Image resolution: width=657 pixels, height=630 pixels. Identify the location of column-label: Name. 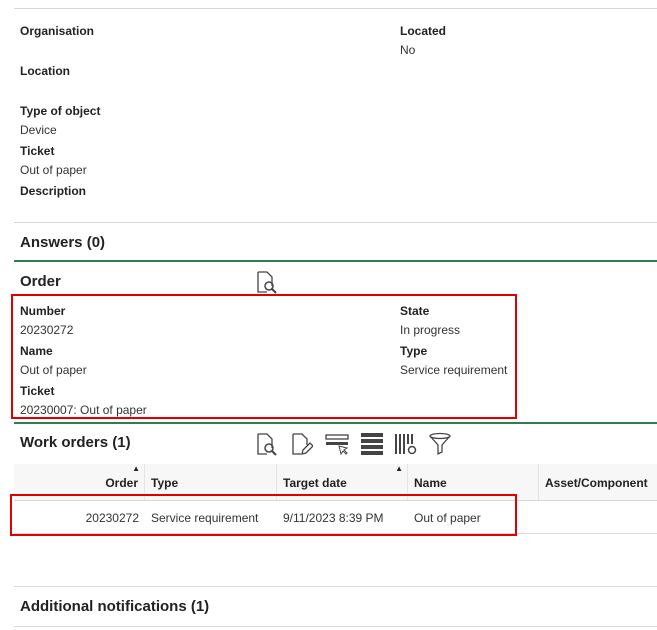
(430, 483).